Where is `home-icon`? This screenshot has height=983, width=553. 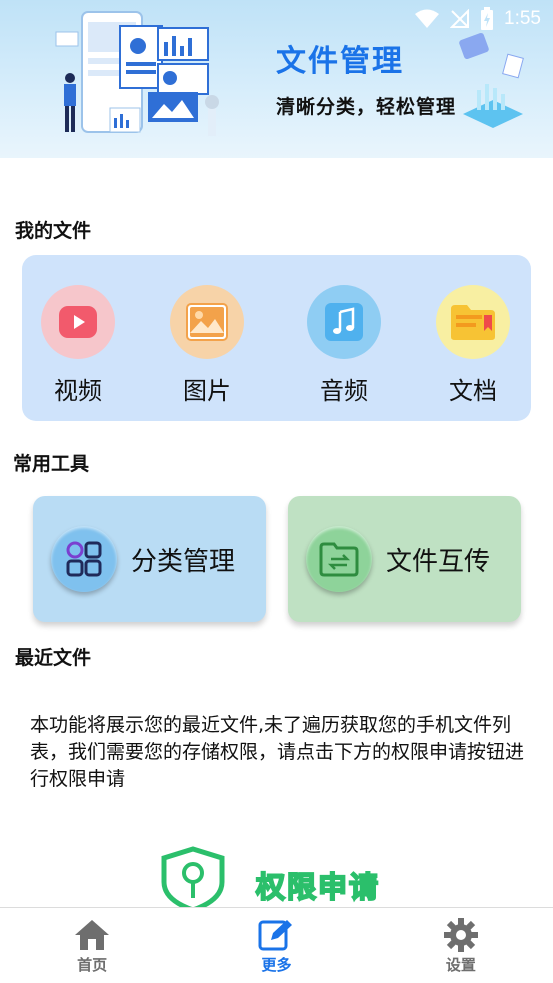 home-icon is located at coordinates (92, 935).